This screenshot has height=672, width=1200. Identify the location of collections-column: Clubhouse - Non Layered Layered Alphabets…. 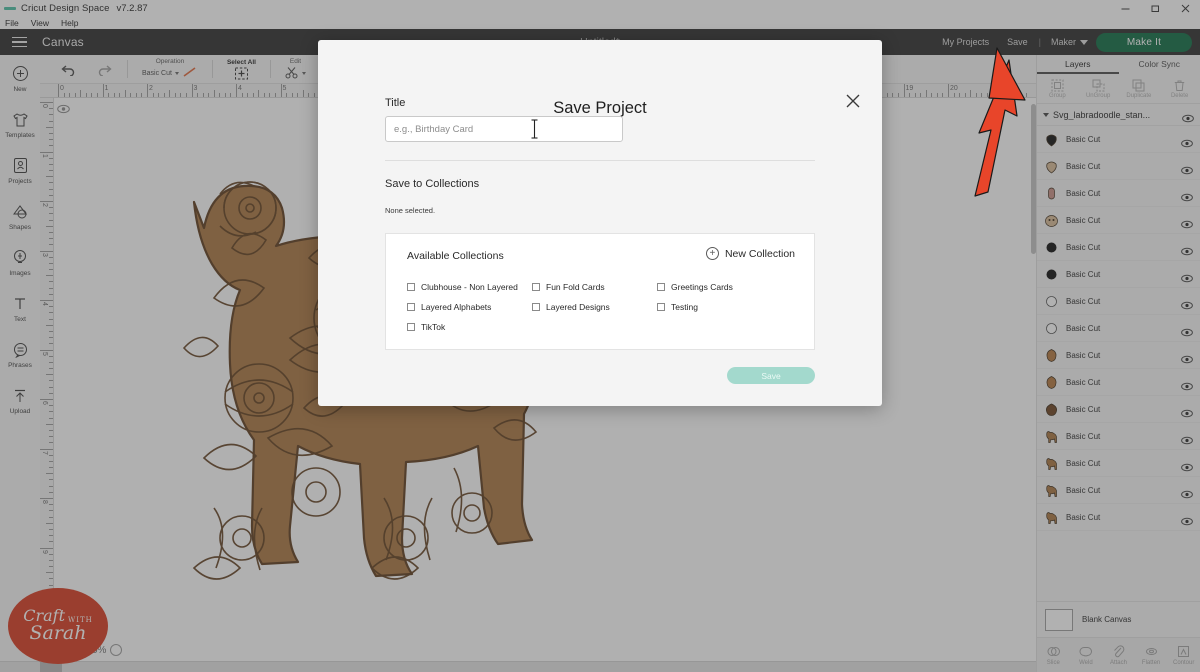
(469, 307).